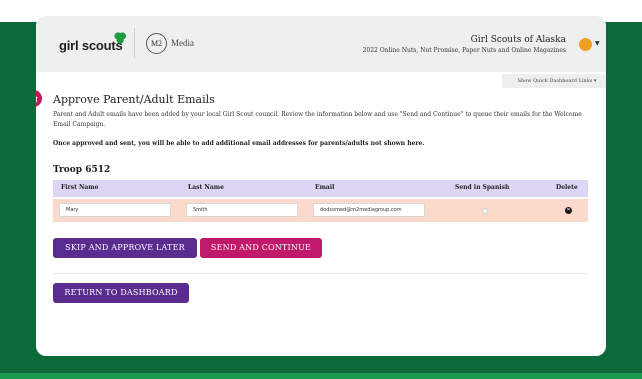 The height and width of the screenshot is (379, 642). What do you see at coordinates (242, 210) in the screenshot?
I see `last-name-field: Smith` at bounding box center [242, 210].